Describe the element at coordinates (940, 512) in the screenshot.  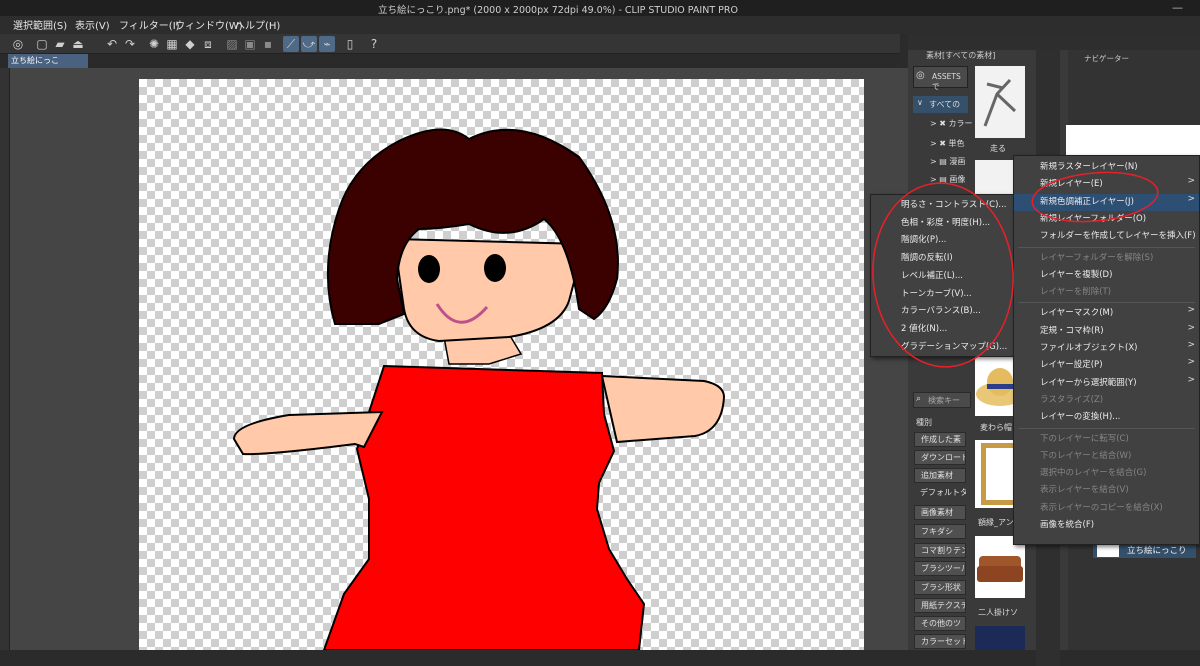
I see `type-button-image: 画像素材` at that location.